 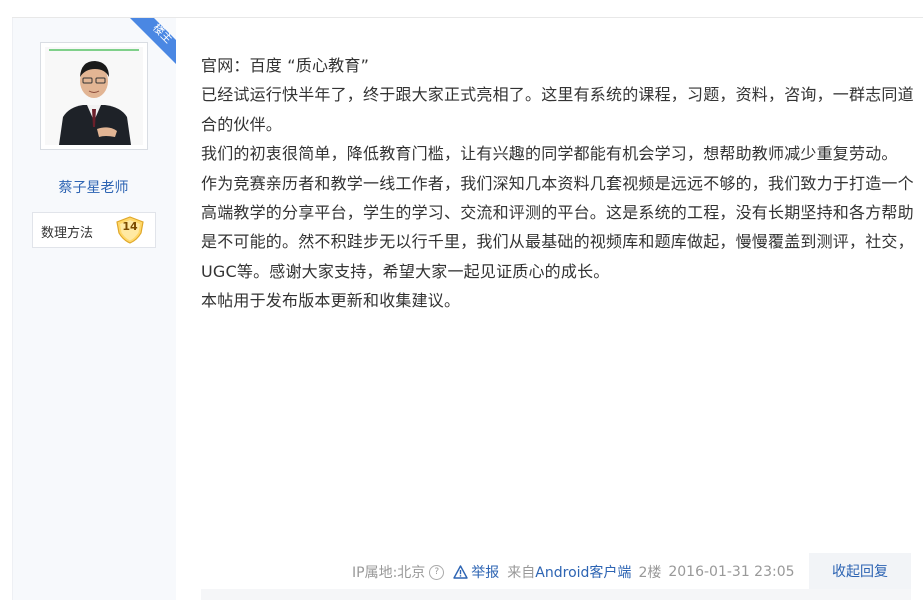 I want to click on client-prefix: 来自, so click(x=521, y=573).